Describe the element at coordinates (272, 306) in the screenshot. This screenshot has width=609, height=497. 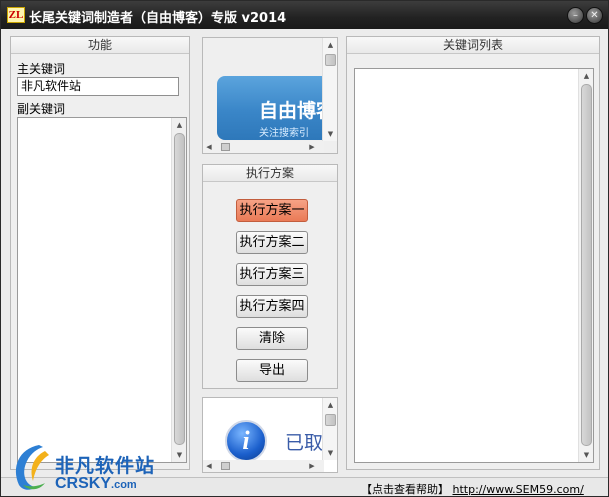
I see `plan-four-button: 执行方案四` at that location.